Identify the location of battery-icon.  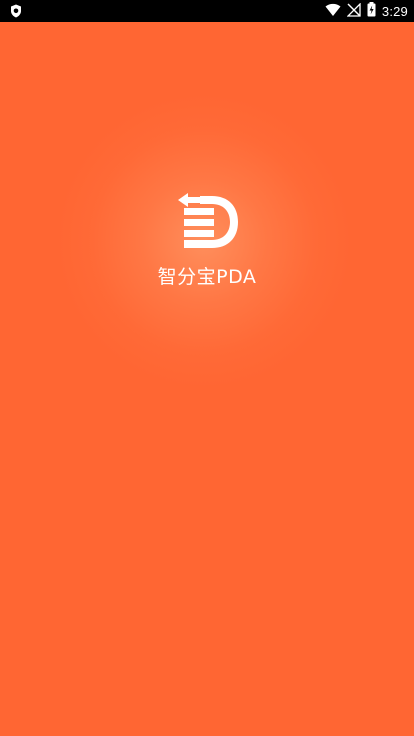
(371, 11).